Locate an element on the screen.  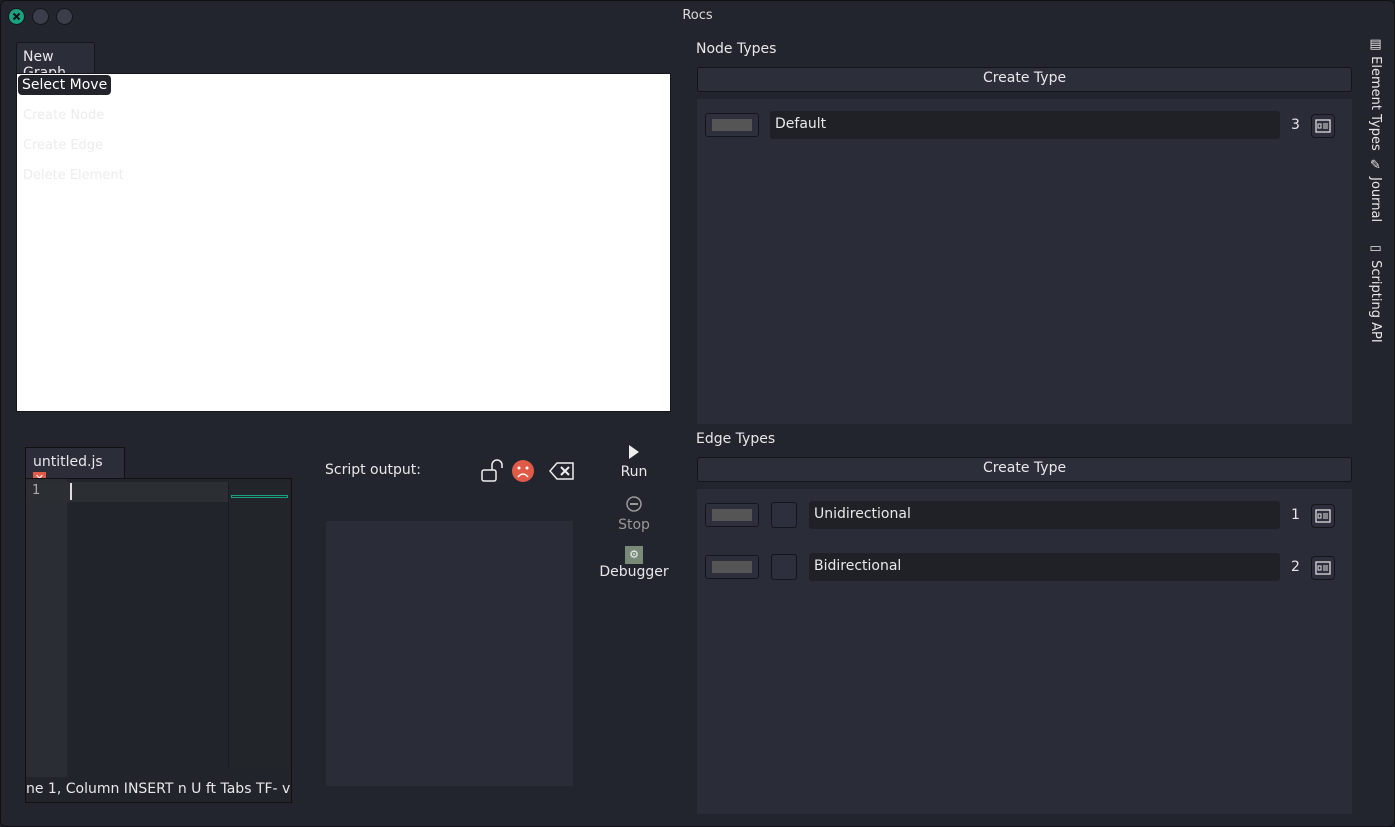
side-tab-label: Element Types is located at coordinates (1375, 103).